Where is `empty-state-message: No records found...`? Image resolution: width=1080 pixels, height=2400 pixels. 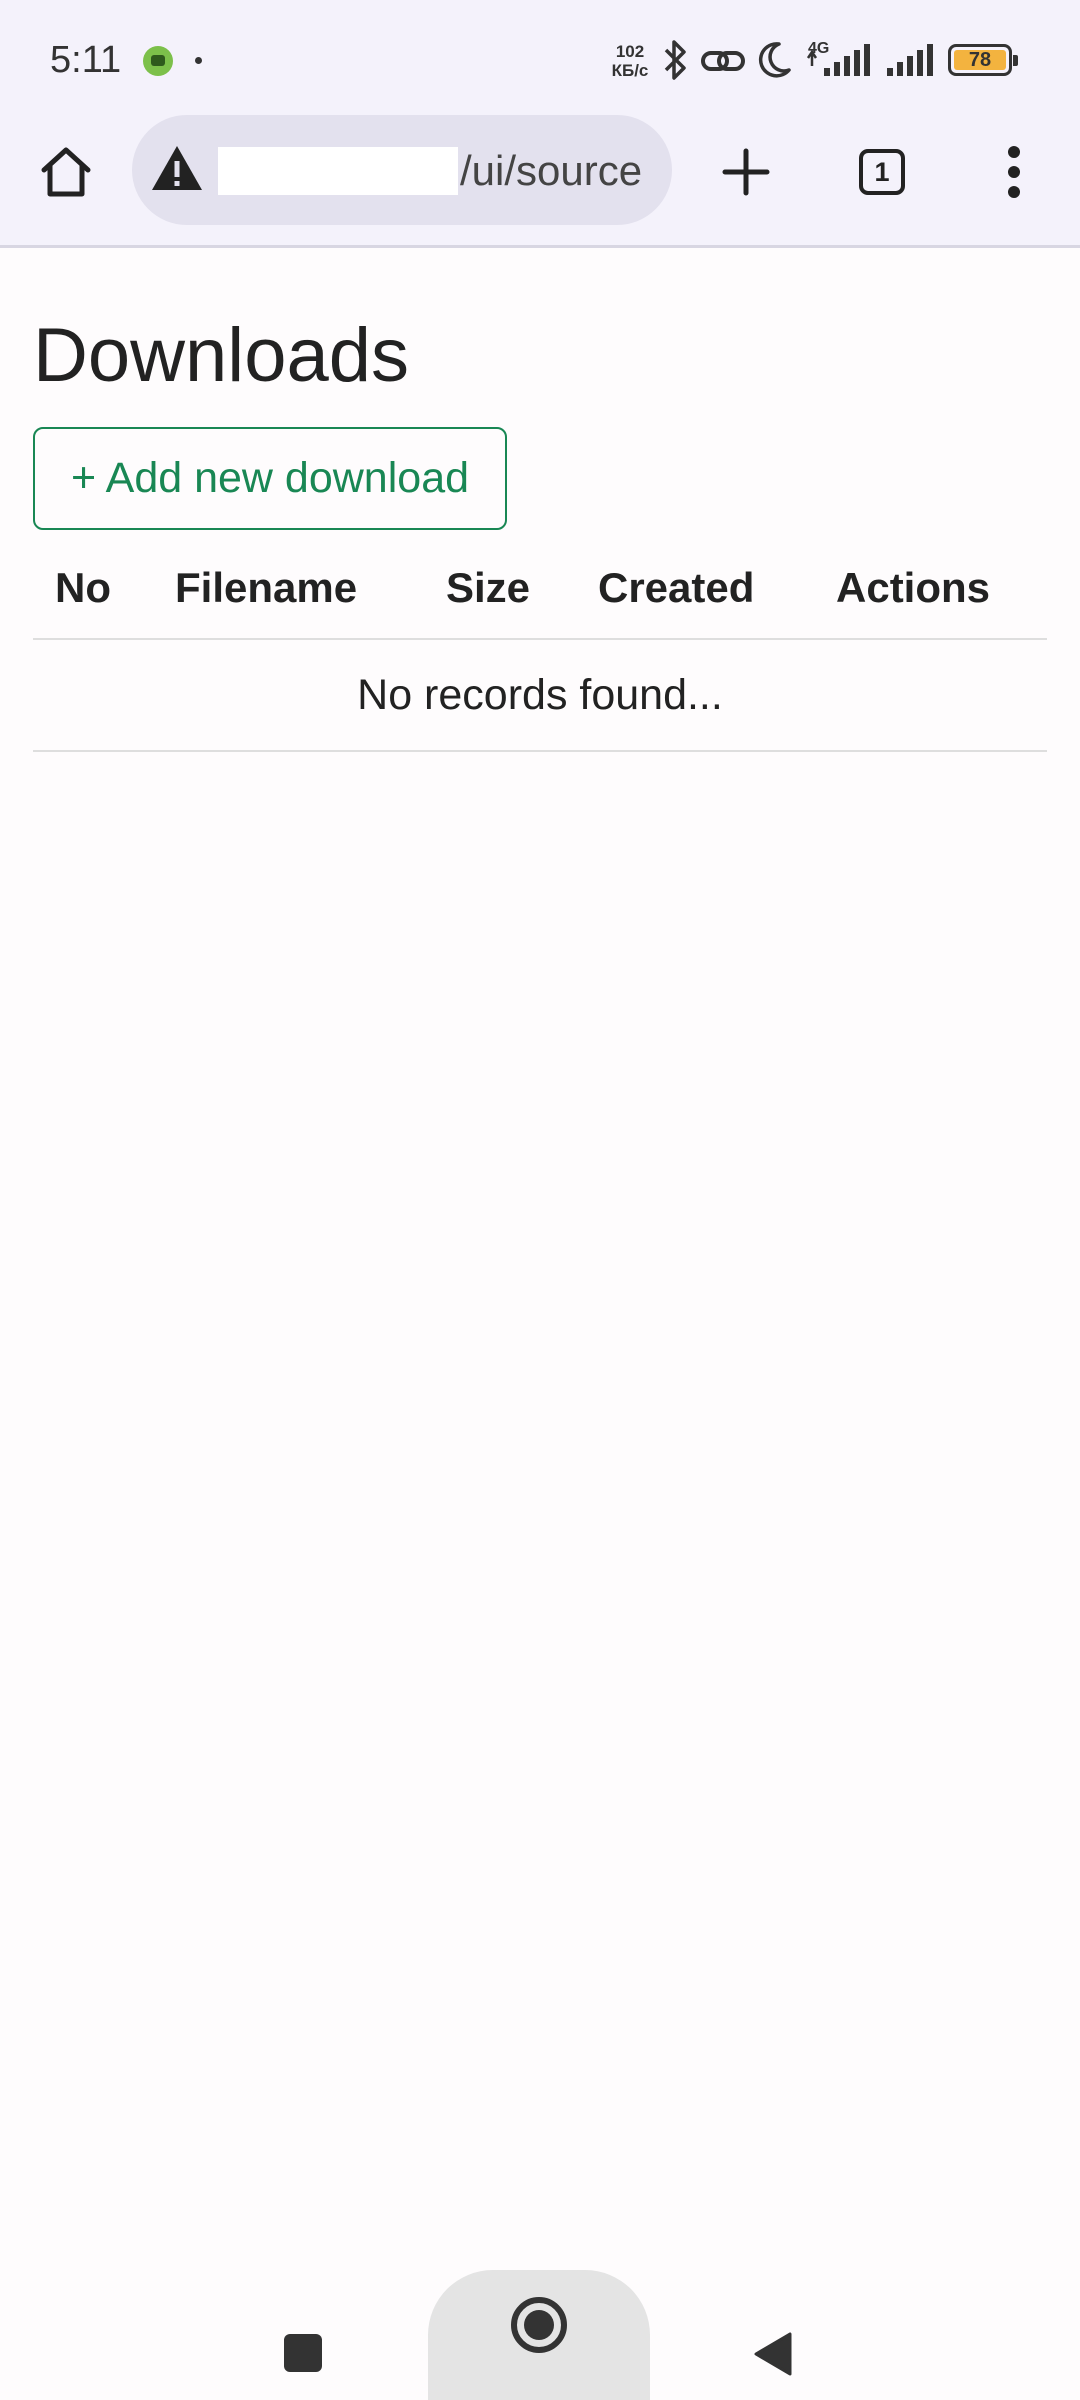
empty-state-message: No records found... is located at coordinates (540, 696).